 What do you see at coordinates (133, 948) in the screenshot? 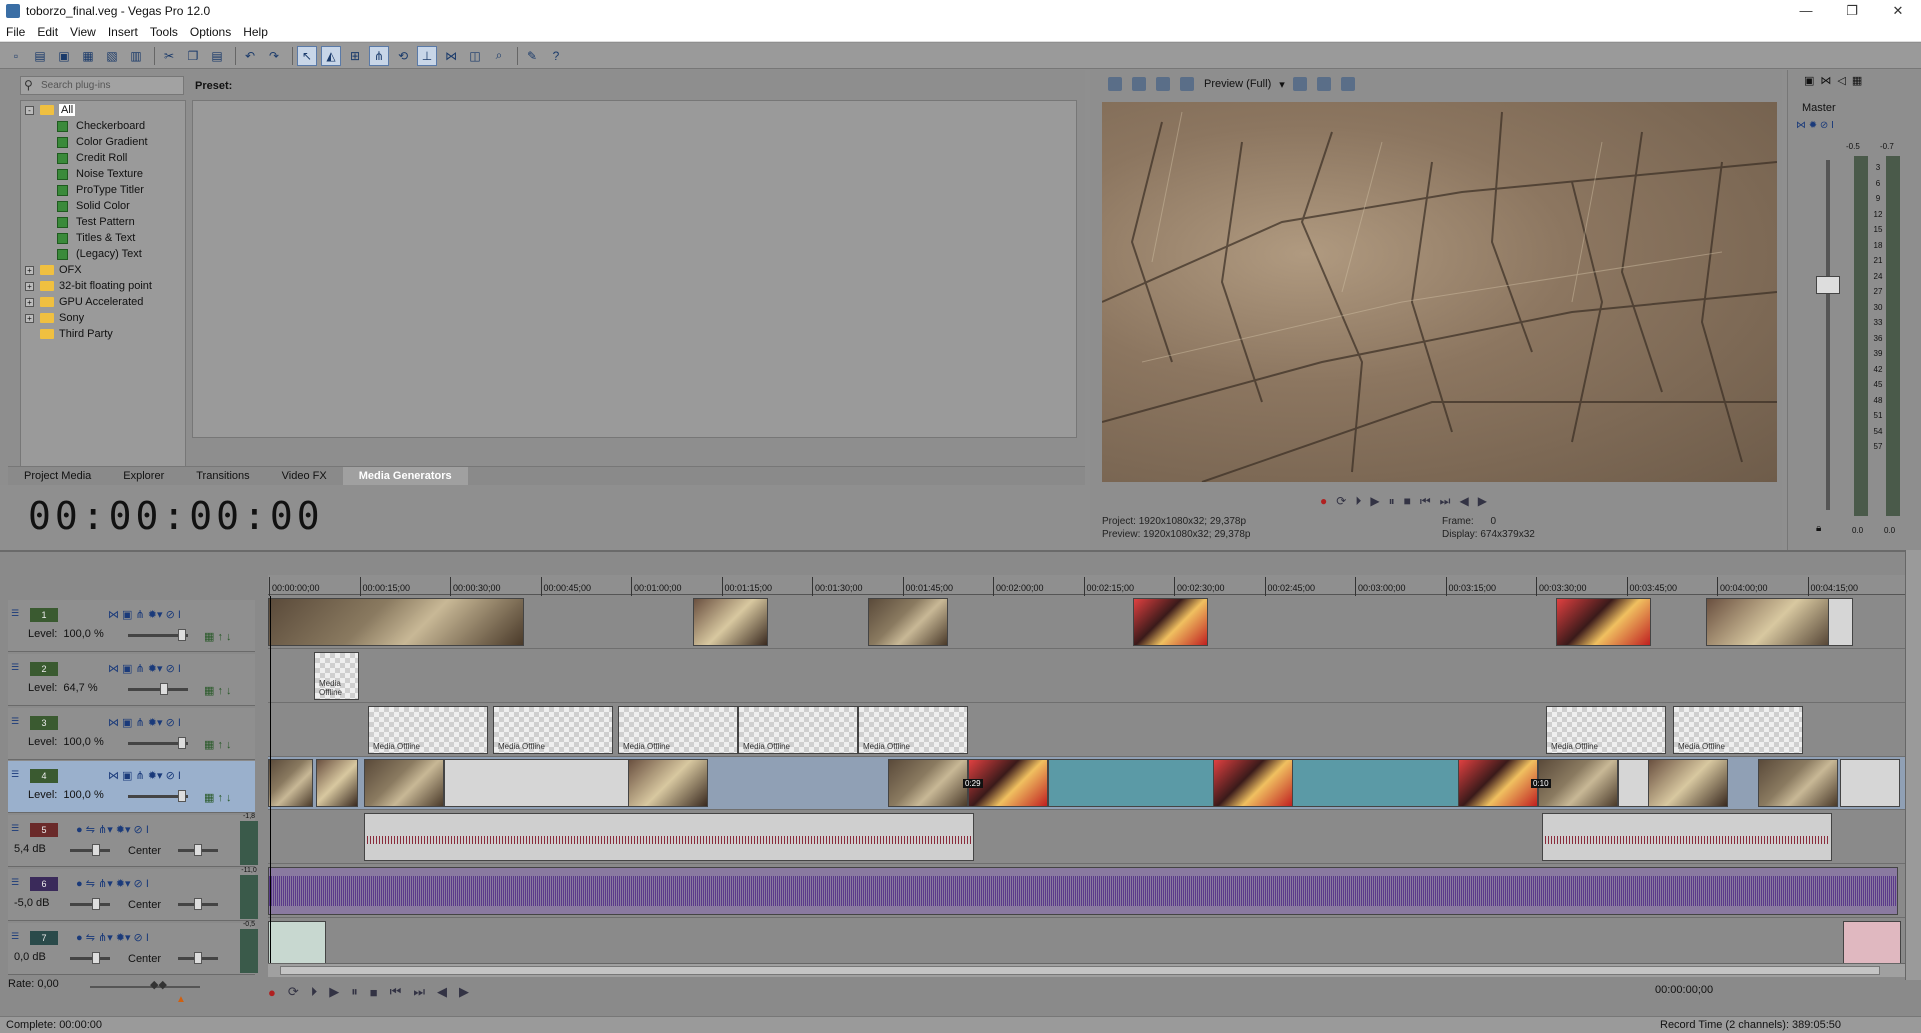
I see `track-header-7: 7 ☰ ● ⇋ ⋔▾ ✹▾ ⊘ I 0,0 dB Center -0,5` at bounding box center [133, 948].